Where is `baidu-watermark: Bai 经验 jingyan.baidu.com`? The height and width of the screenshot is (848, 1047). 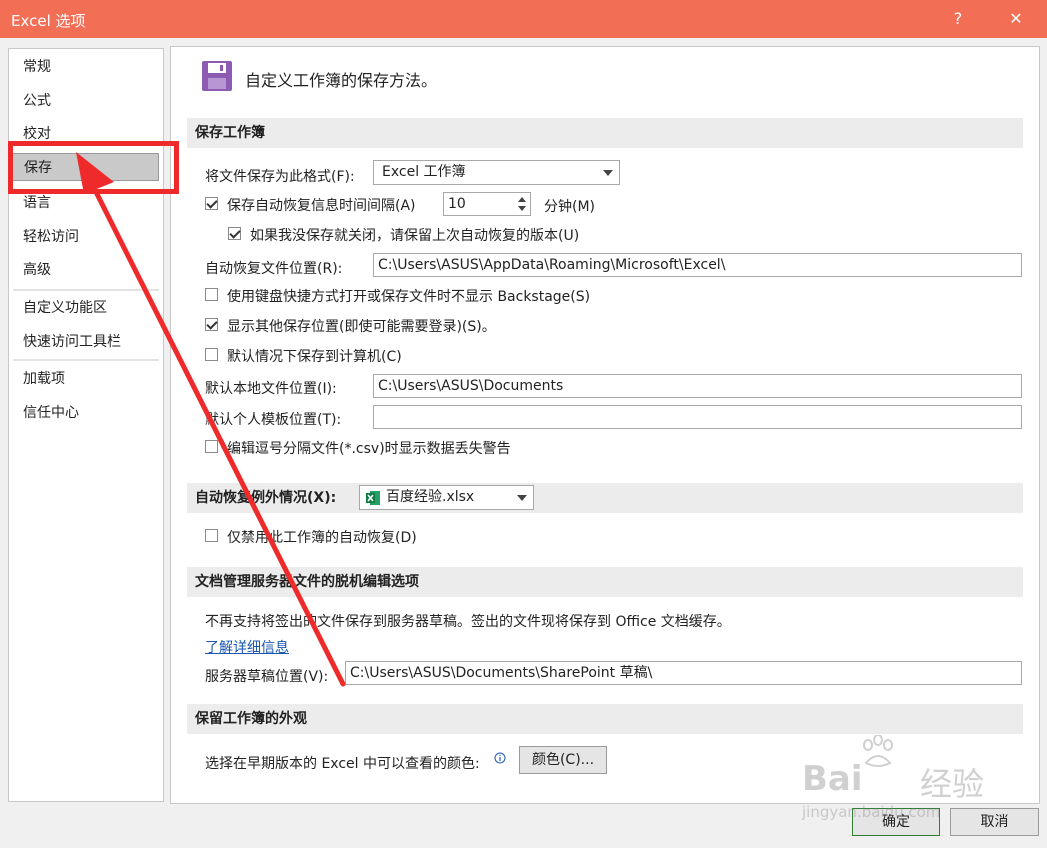
baidu-watermark: Bai 经验 jingyan.baidu.com is located at coordinates (910, 780).